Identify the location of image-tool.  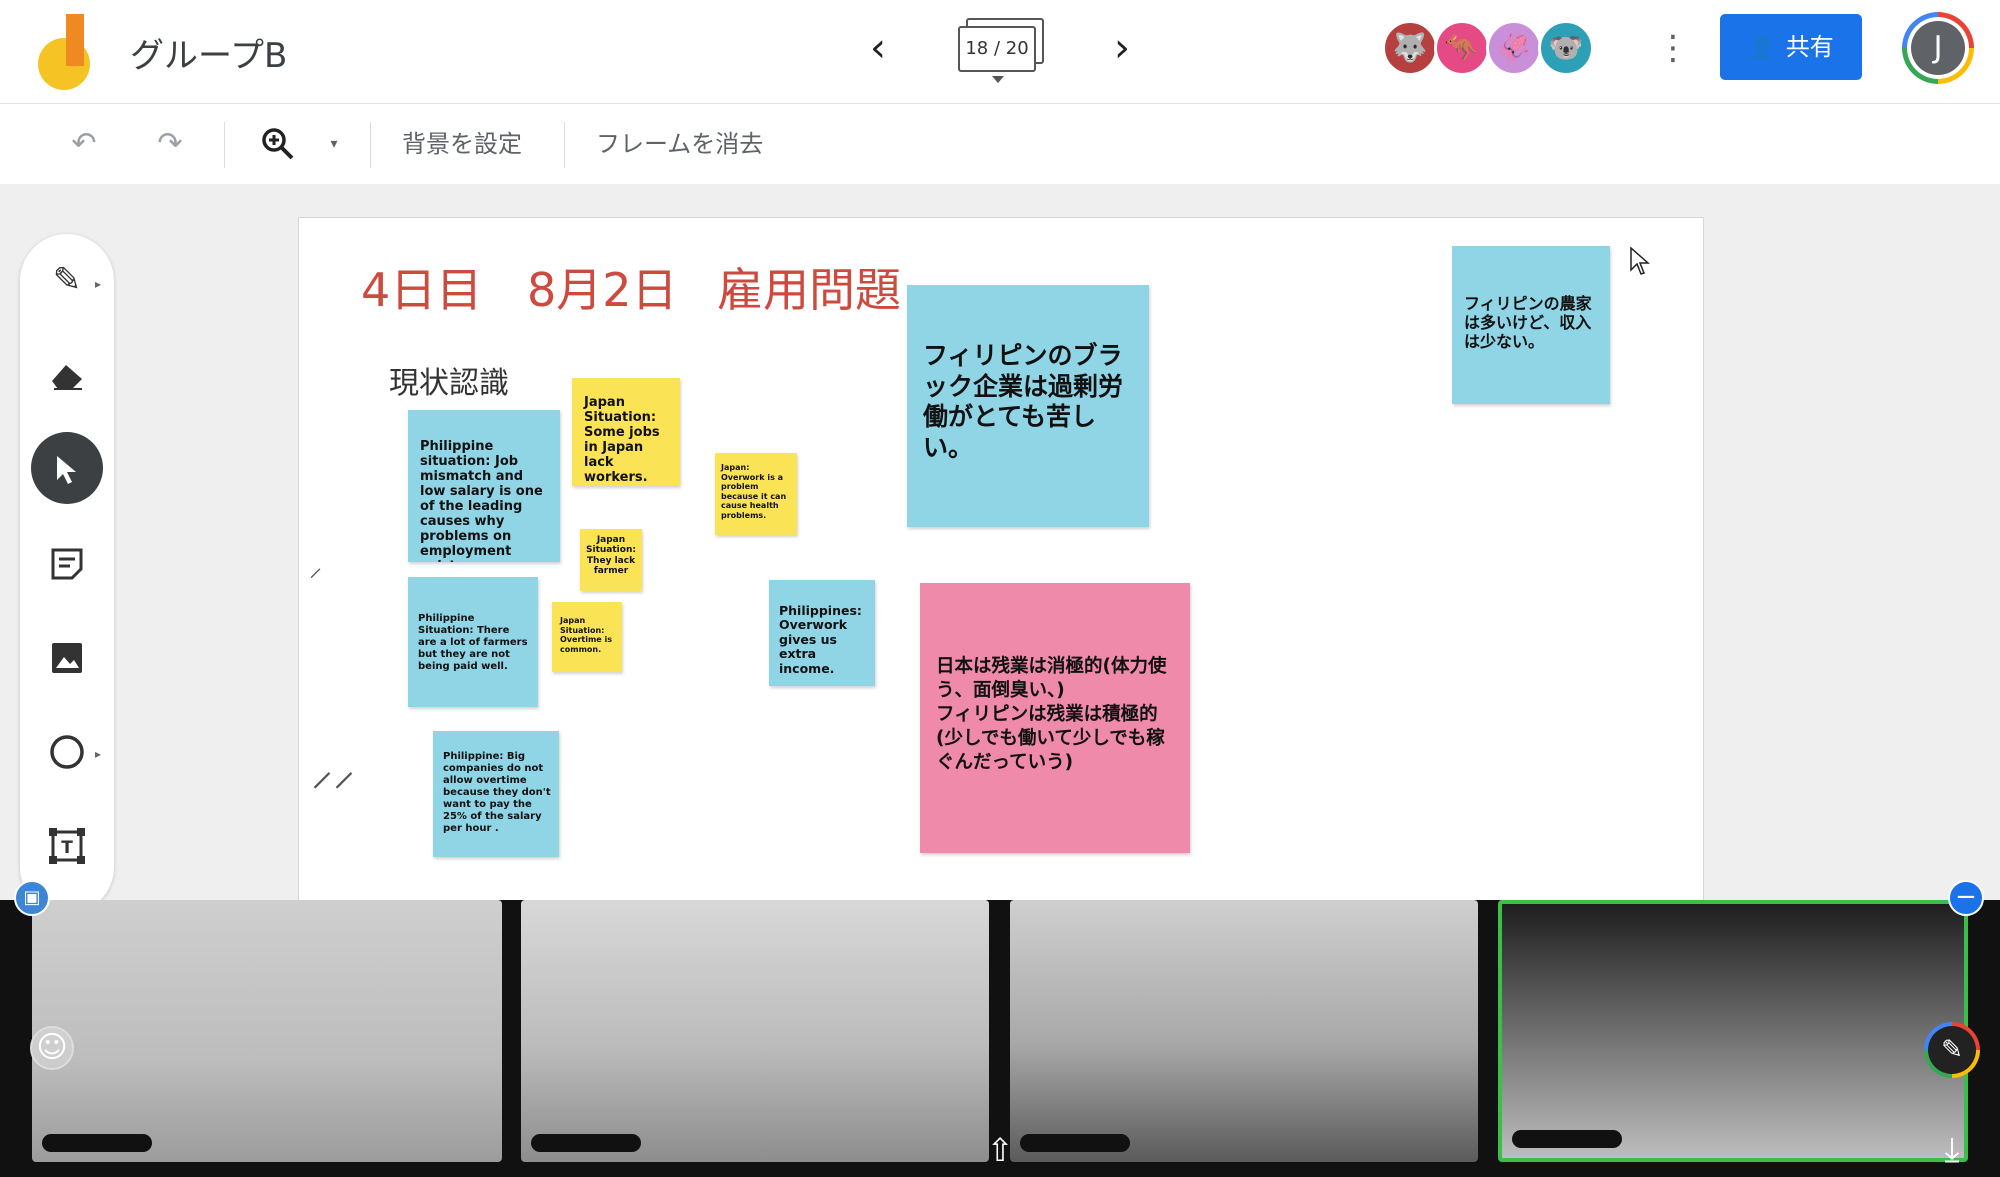
(67, 656).